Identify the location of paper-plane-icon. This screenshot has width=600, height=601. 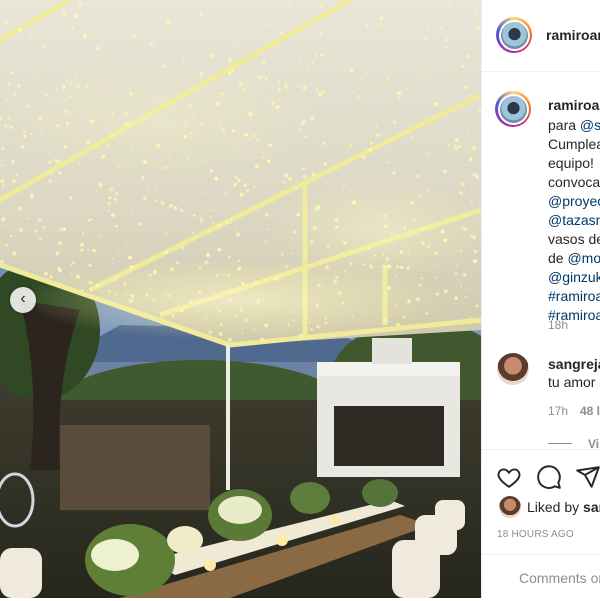
(587, 477).